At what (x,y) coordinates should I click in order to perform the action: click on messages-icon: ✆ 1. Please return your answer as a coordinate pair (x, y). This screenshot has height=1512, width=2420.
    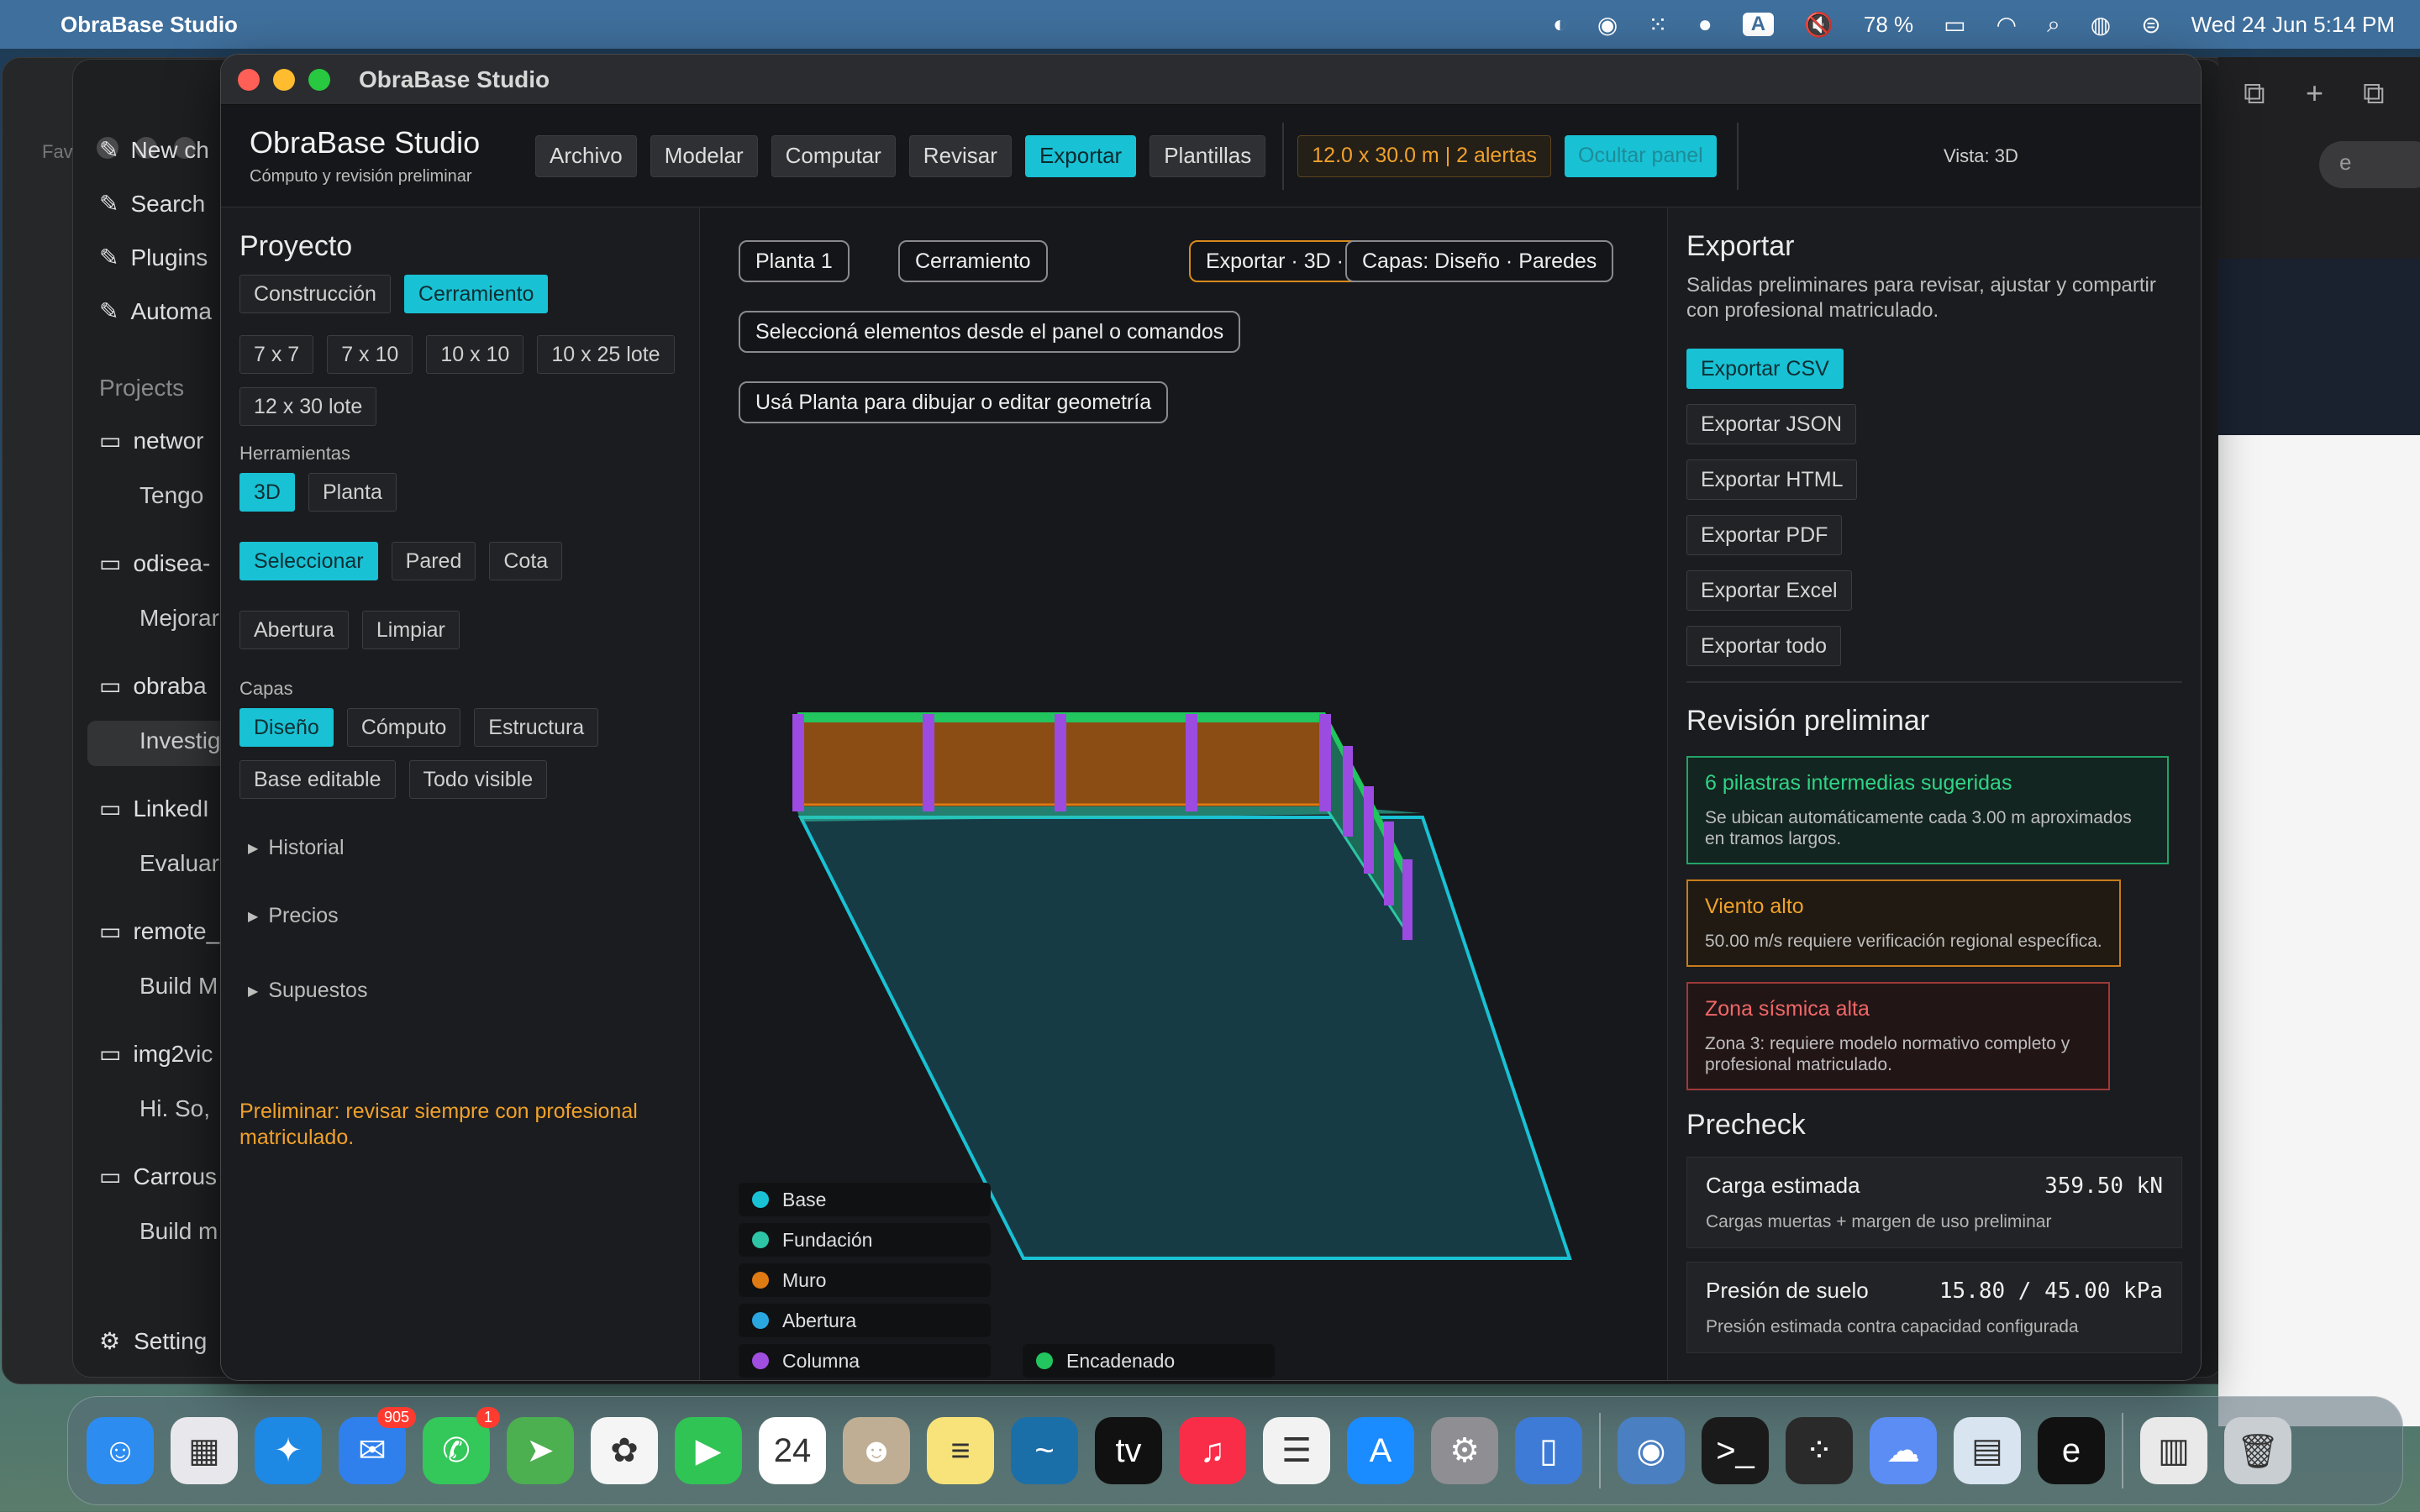
    Looking at the image, I should click on (462, 1445).